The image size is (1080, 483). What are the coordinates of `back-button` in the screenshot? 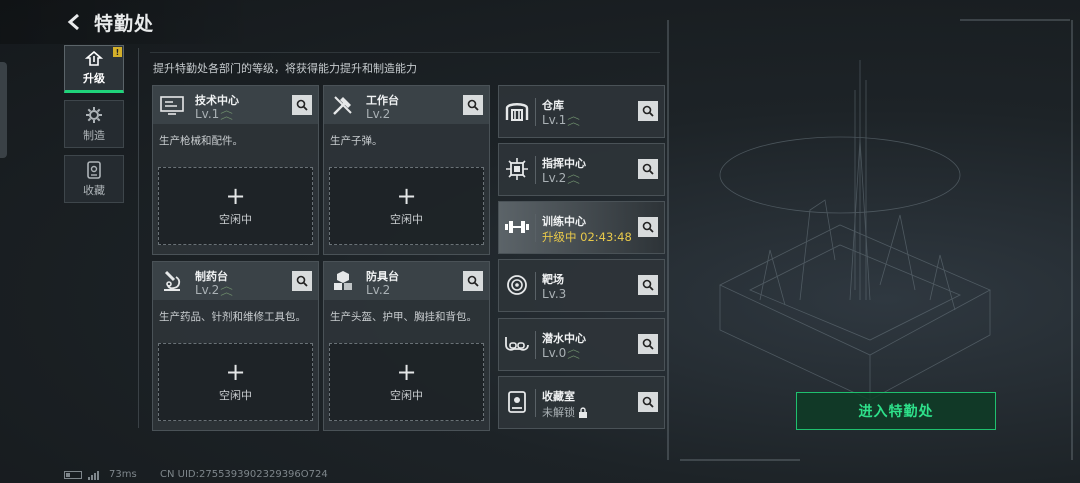 It's located at (75, 22).